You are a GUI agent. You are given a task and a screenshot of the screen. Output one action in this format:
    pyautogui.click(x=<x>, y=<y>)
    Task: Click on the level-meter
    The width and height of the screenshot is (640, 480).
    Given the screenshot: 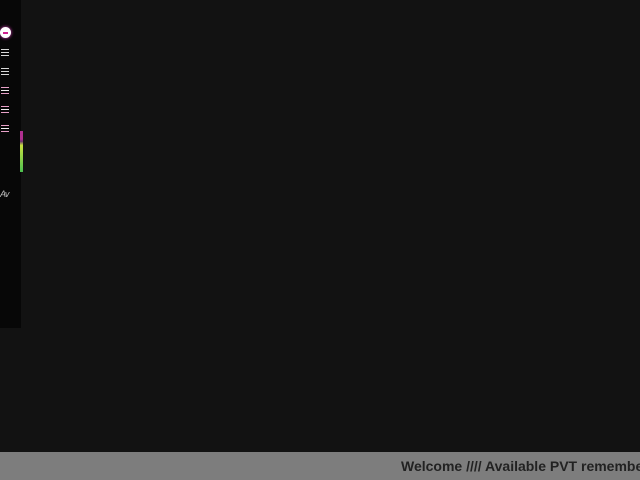 What is the action you would take?
    pyautogui.click(x=21, y=151)
    